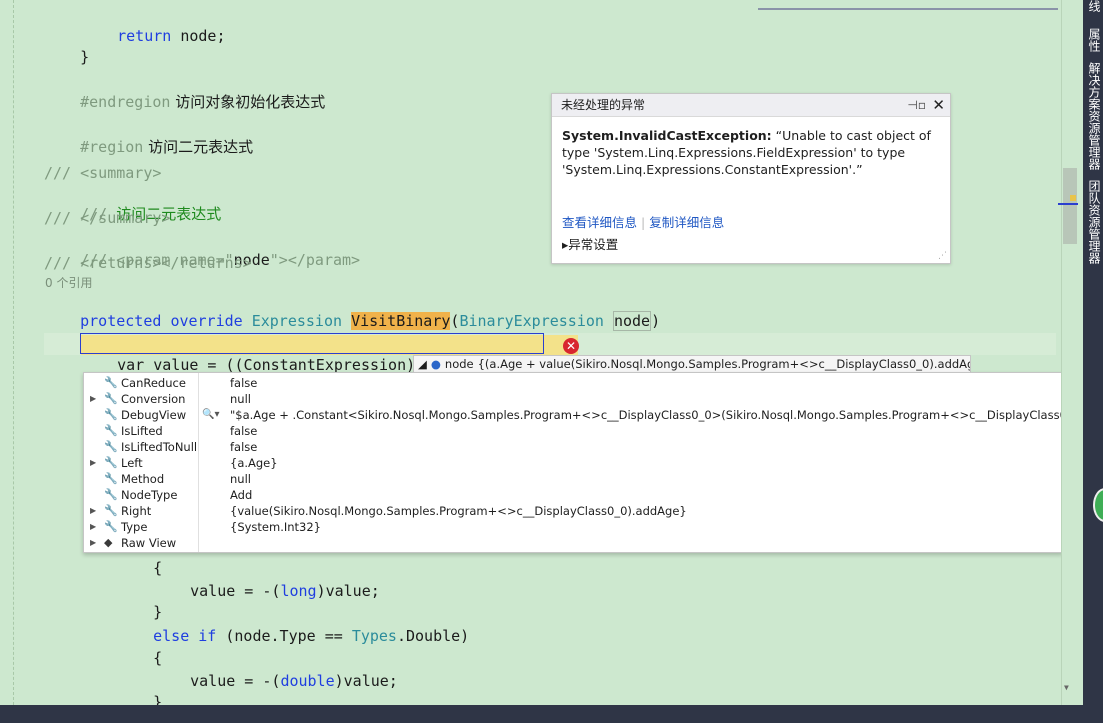  I want to click on vertical-scrollbar, so click(1072, 352).